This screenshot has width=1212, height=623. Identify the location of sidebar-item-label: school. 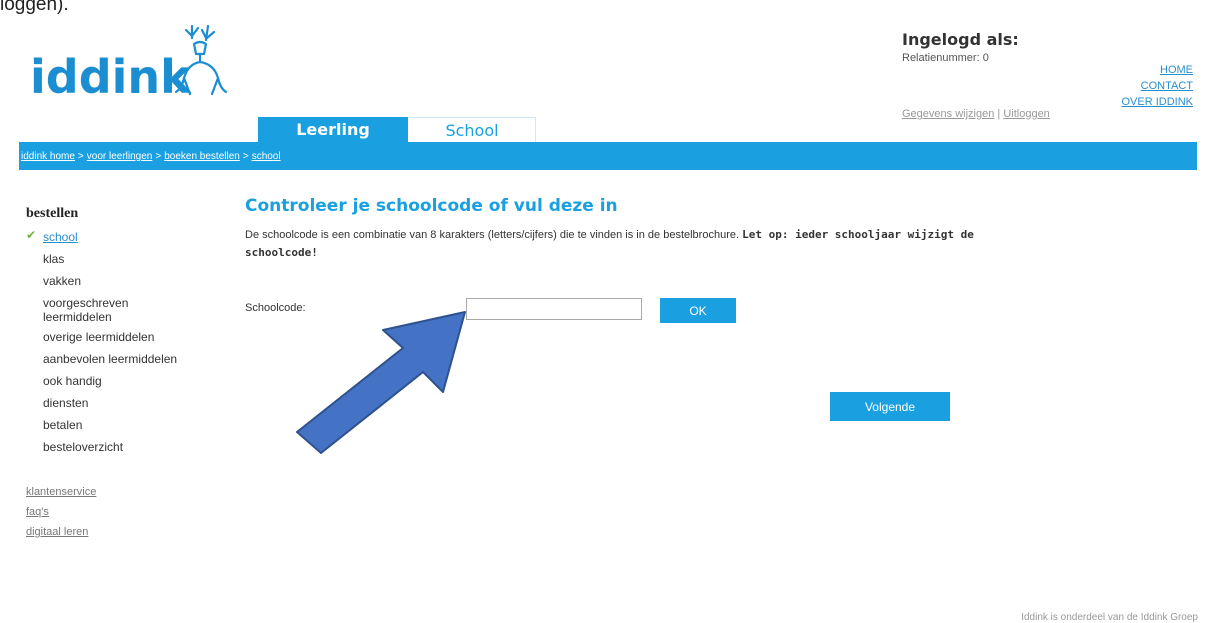
(60, 237).